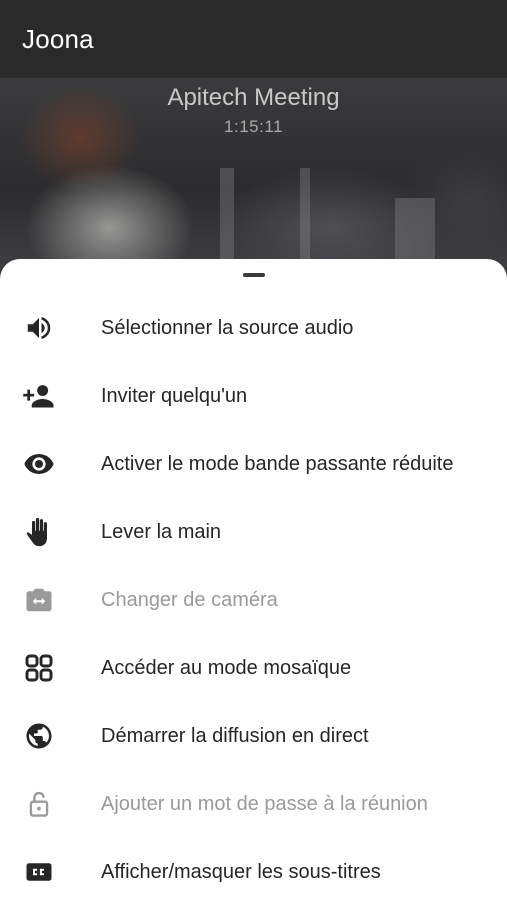  What do you see at coordinates (39, 736) in the screenshot?
I see `globe-icon` at bounding box center [39, 736].